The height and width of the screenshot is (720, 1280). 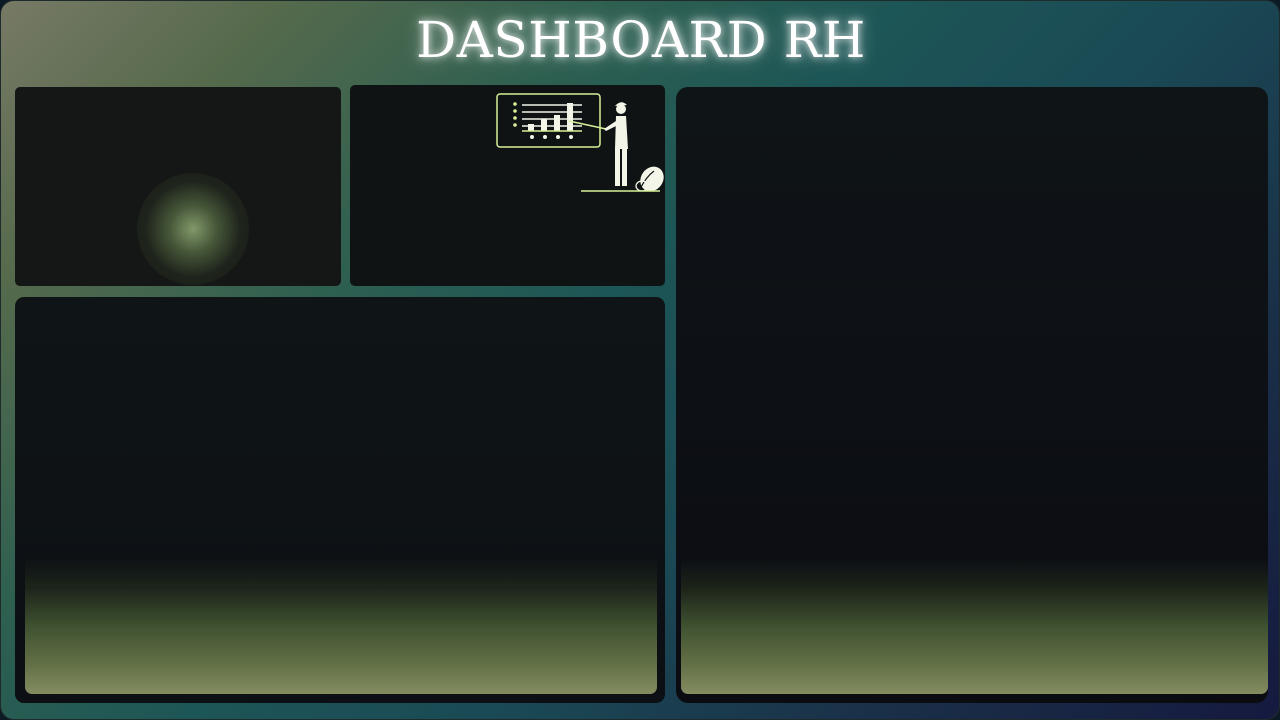 I want to click on kpi-card-left, so click(x=178, y=186).